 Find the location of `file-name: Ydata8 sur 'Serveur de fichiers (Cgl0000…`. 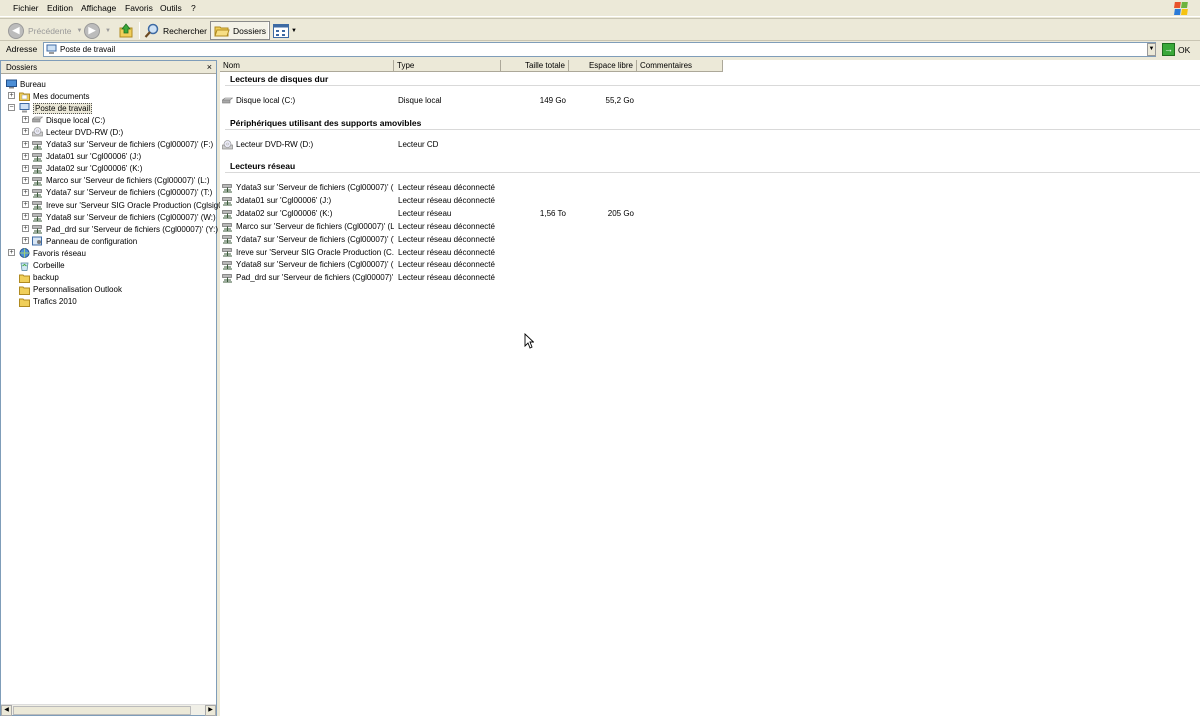

file-name: Ydata8 sur 'Serveur de fichiers (Cgl0000… is located at coordinates (315, 265).